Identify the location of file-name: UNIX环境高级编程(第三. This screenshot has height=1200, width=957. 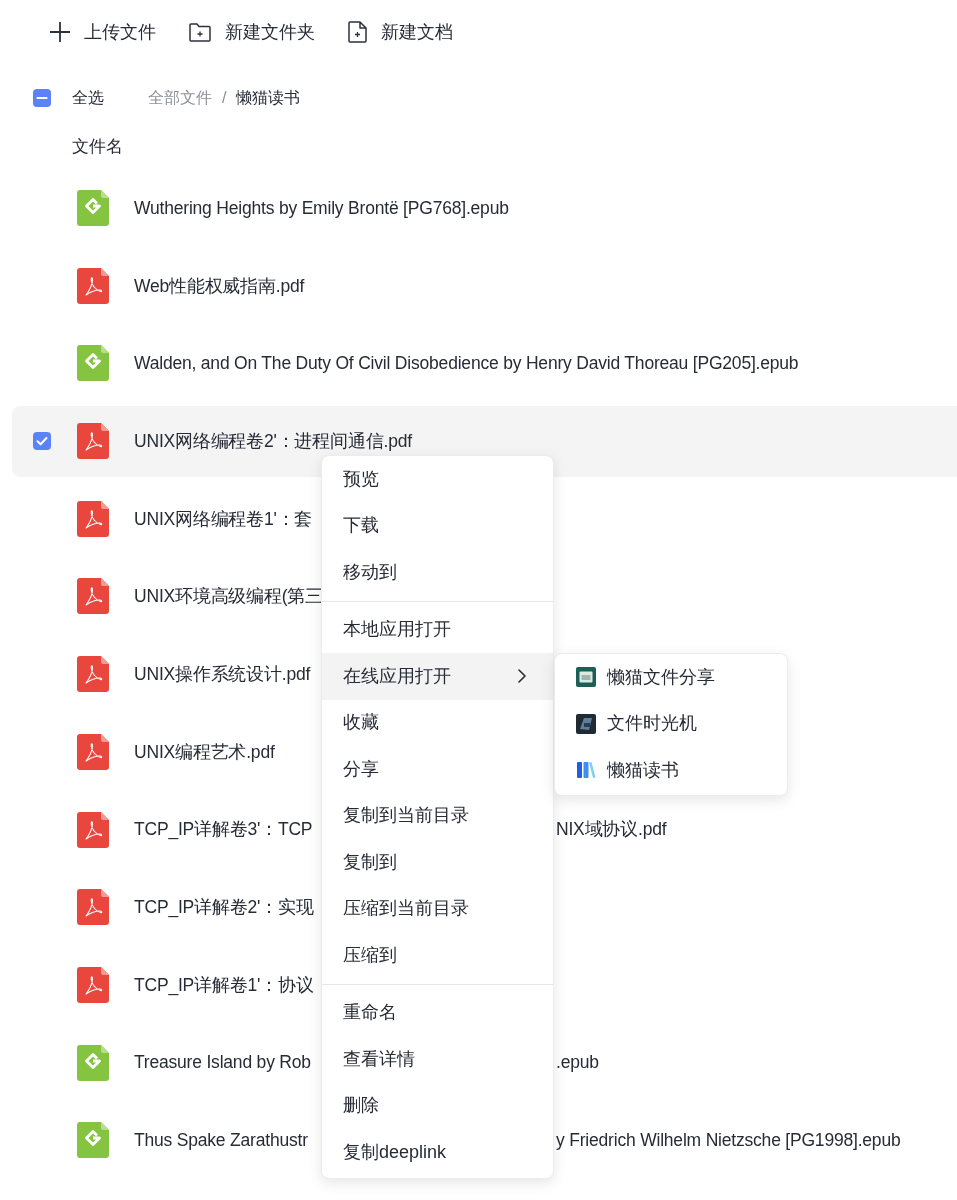
(229, 597).